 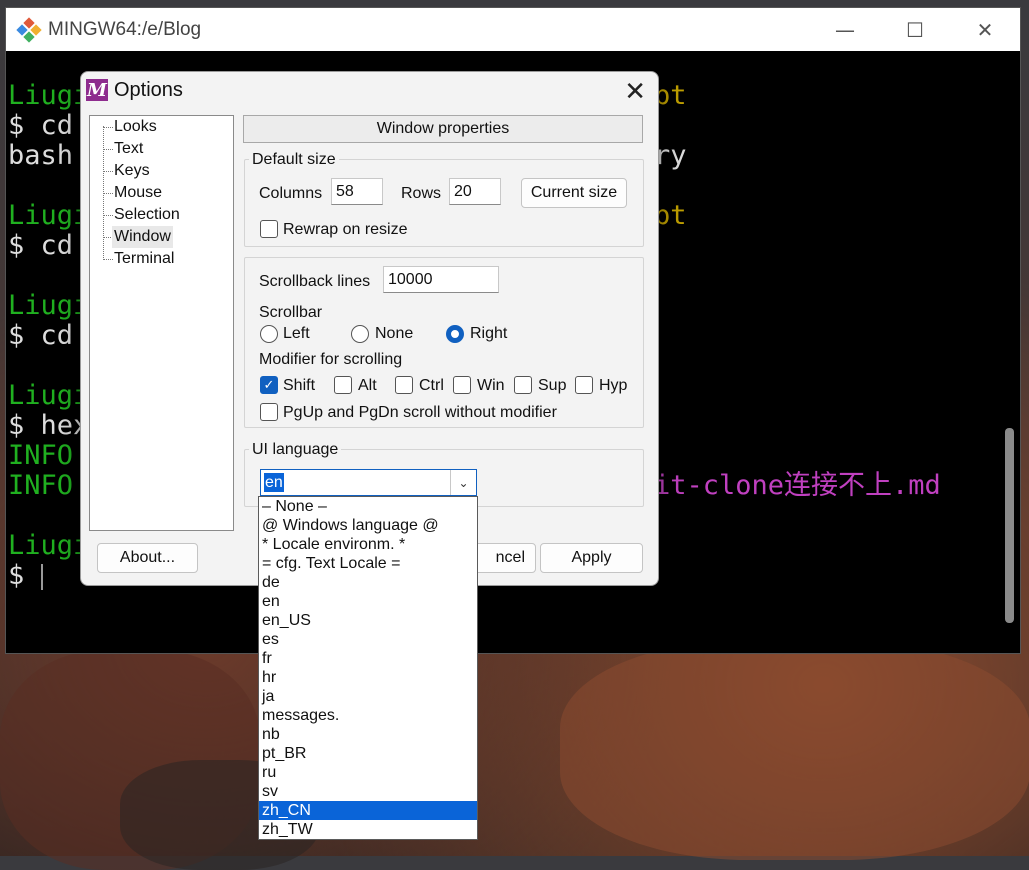 What do you see at coordinates (360, 334) in the screenshot?
I see `scrollbar-none-radio` at bounding box center [360, 334].